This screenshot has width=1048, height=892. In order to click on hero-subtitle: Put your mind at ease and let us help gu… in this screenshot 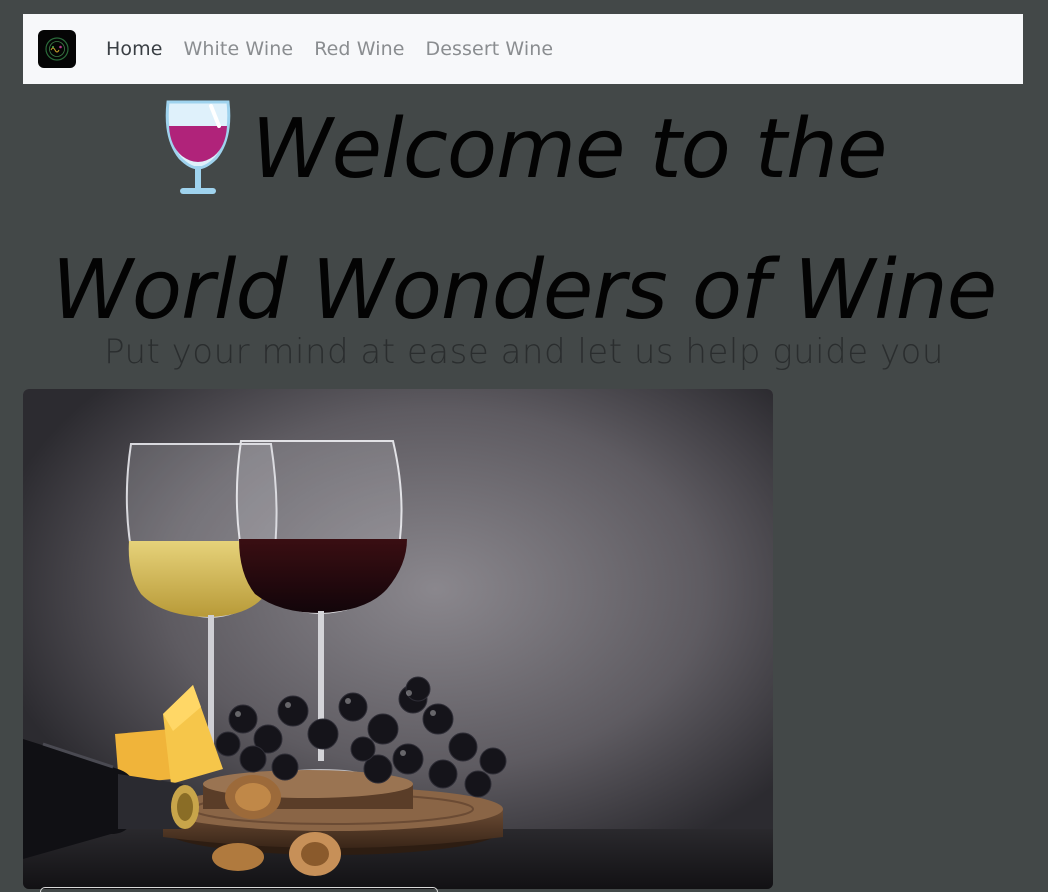, I will do `click(524, 352)`.